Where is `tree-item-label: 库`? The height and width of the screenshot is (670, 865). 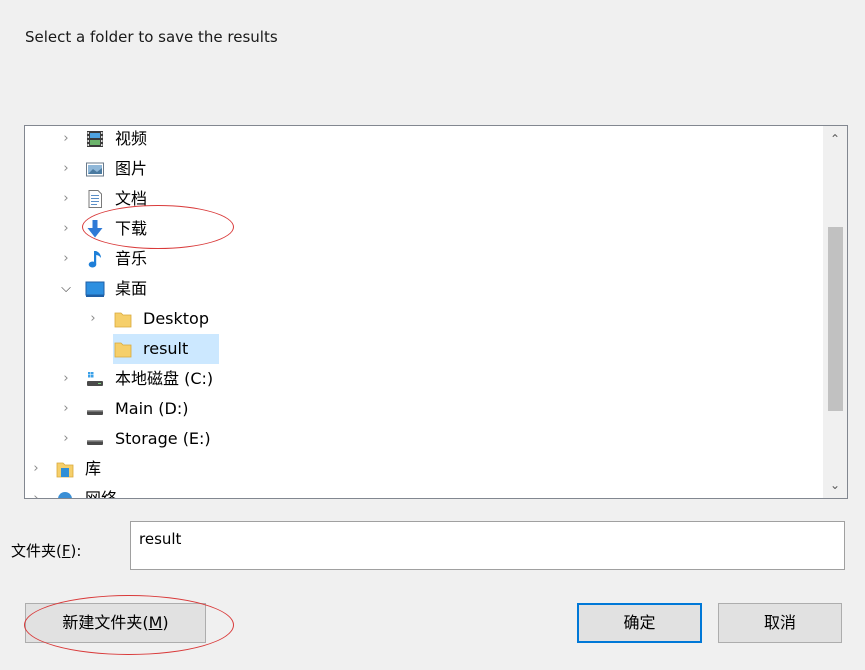 tree-item-label: 库 is located at coordinates (93, 468).